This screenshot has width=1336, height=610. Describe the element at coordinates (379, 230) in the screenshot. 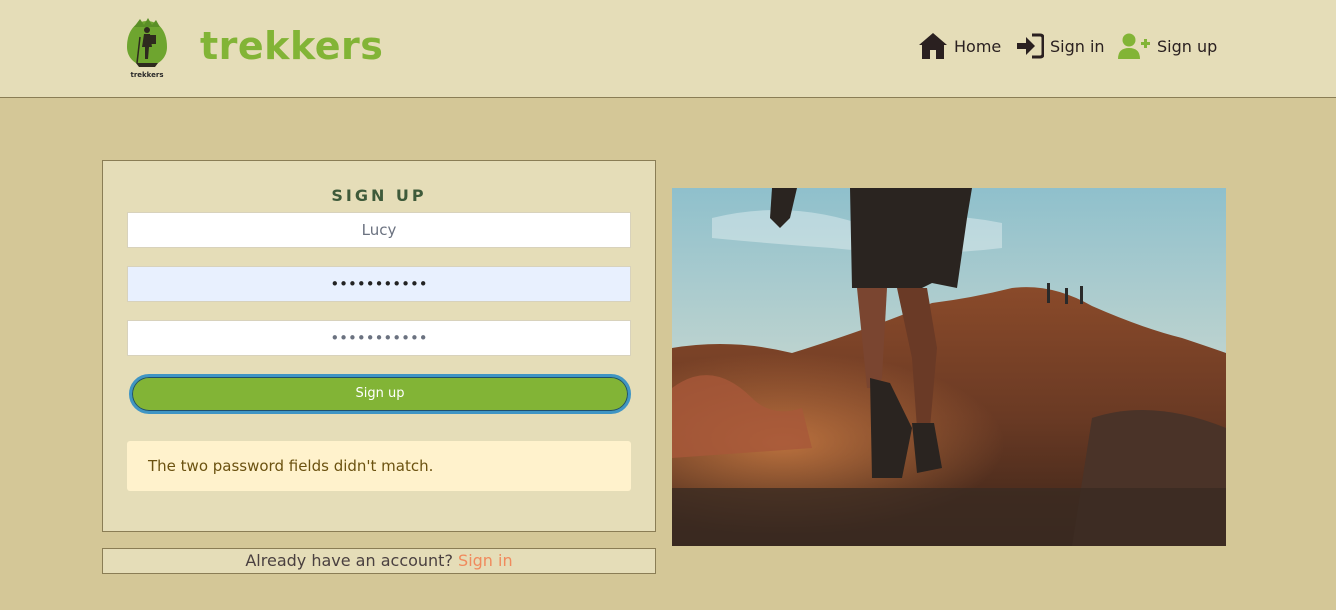

I see `username-input` at that location.